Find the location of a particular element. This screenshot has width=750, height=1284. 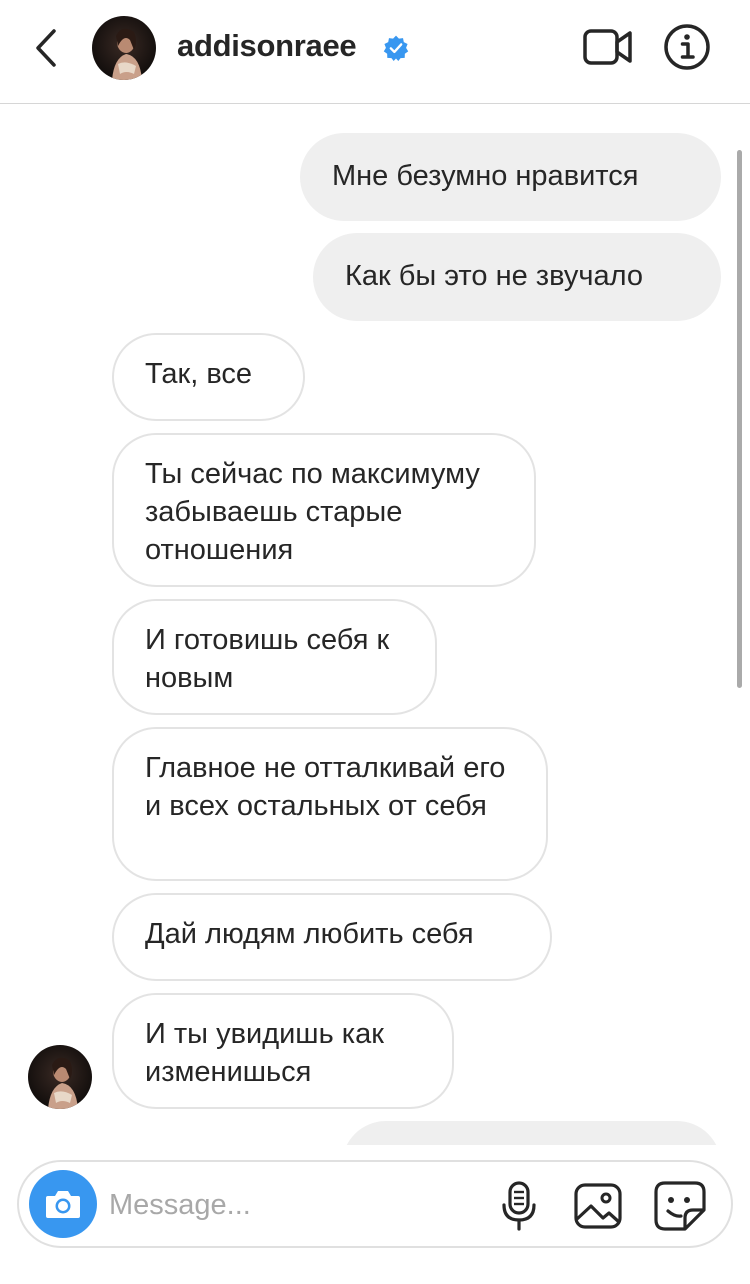

info-button is located at coordinates (687, 47).